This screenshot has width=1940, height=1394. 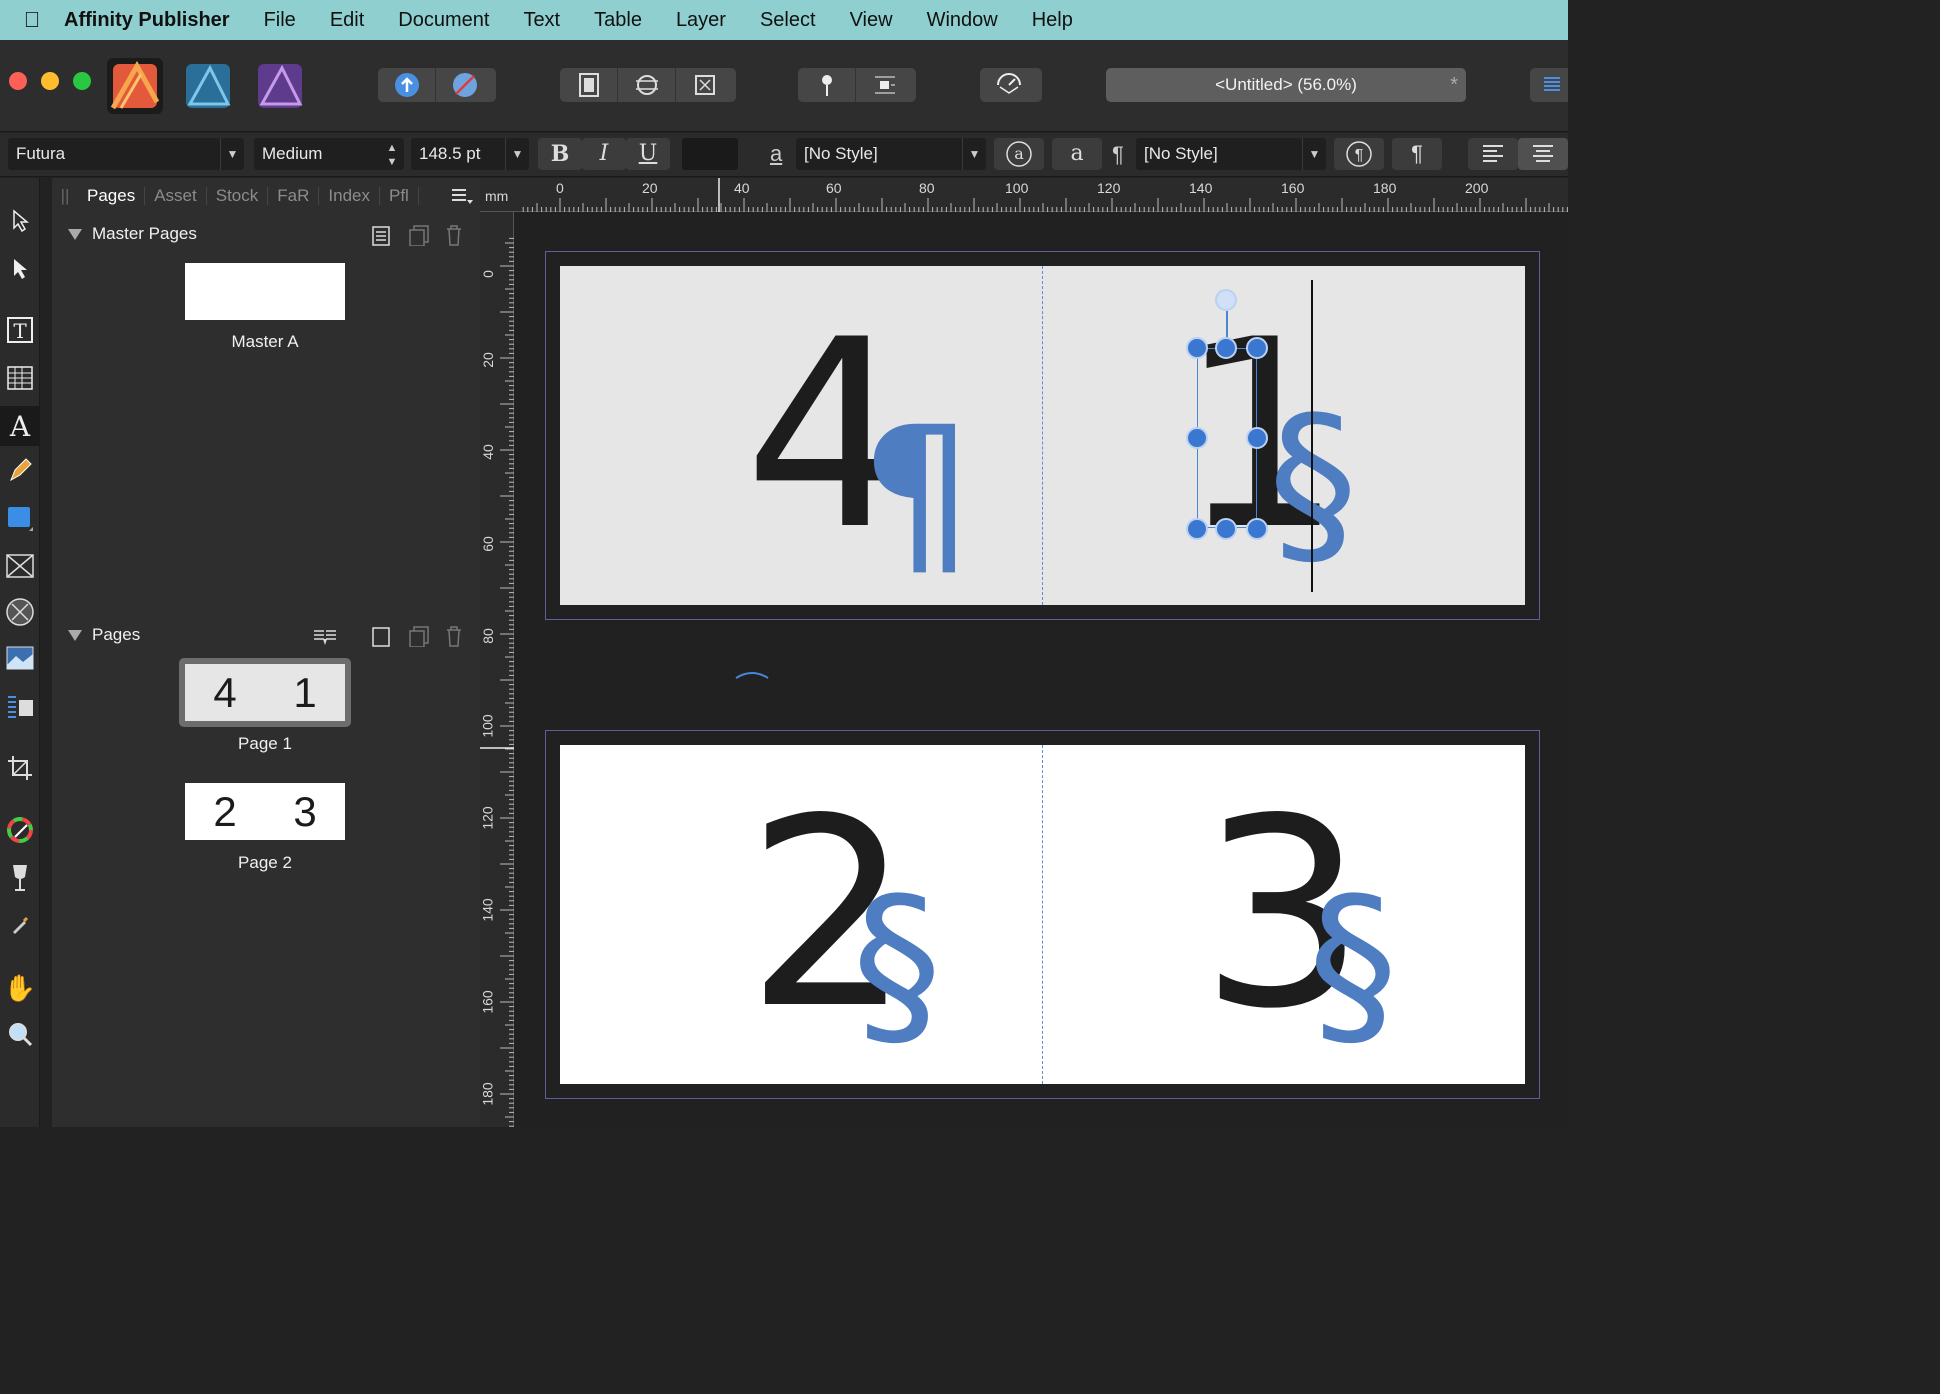 What do you see at coordinates (325, 638) in the screenshot?
I see `insert-pages-icon` at bounding box center [325, 638].